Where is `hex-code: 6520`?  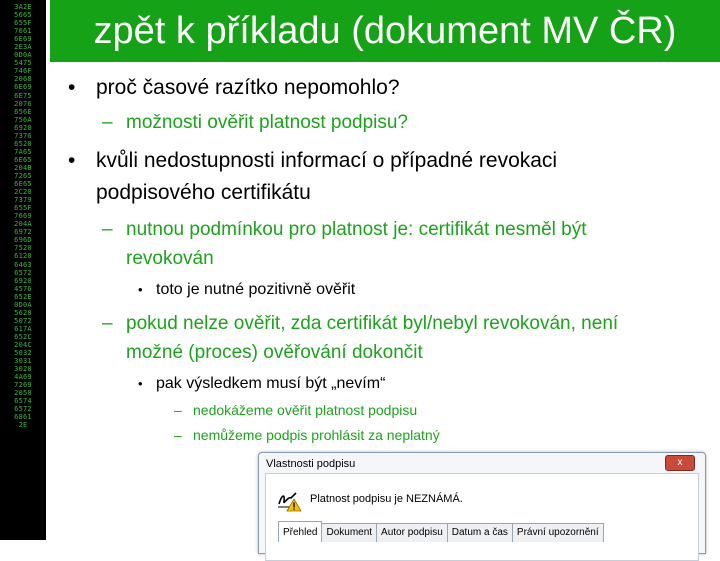
hex-code: 6520 is located at coordinates (23, 143).